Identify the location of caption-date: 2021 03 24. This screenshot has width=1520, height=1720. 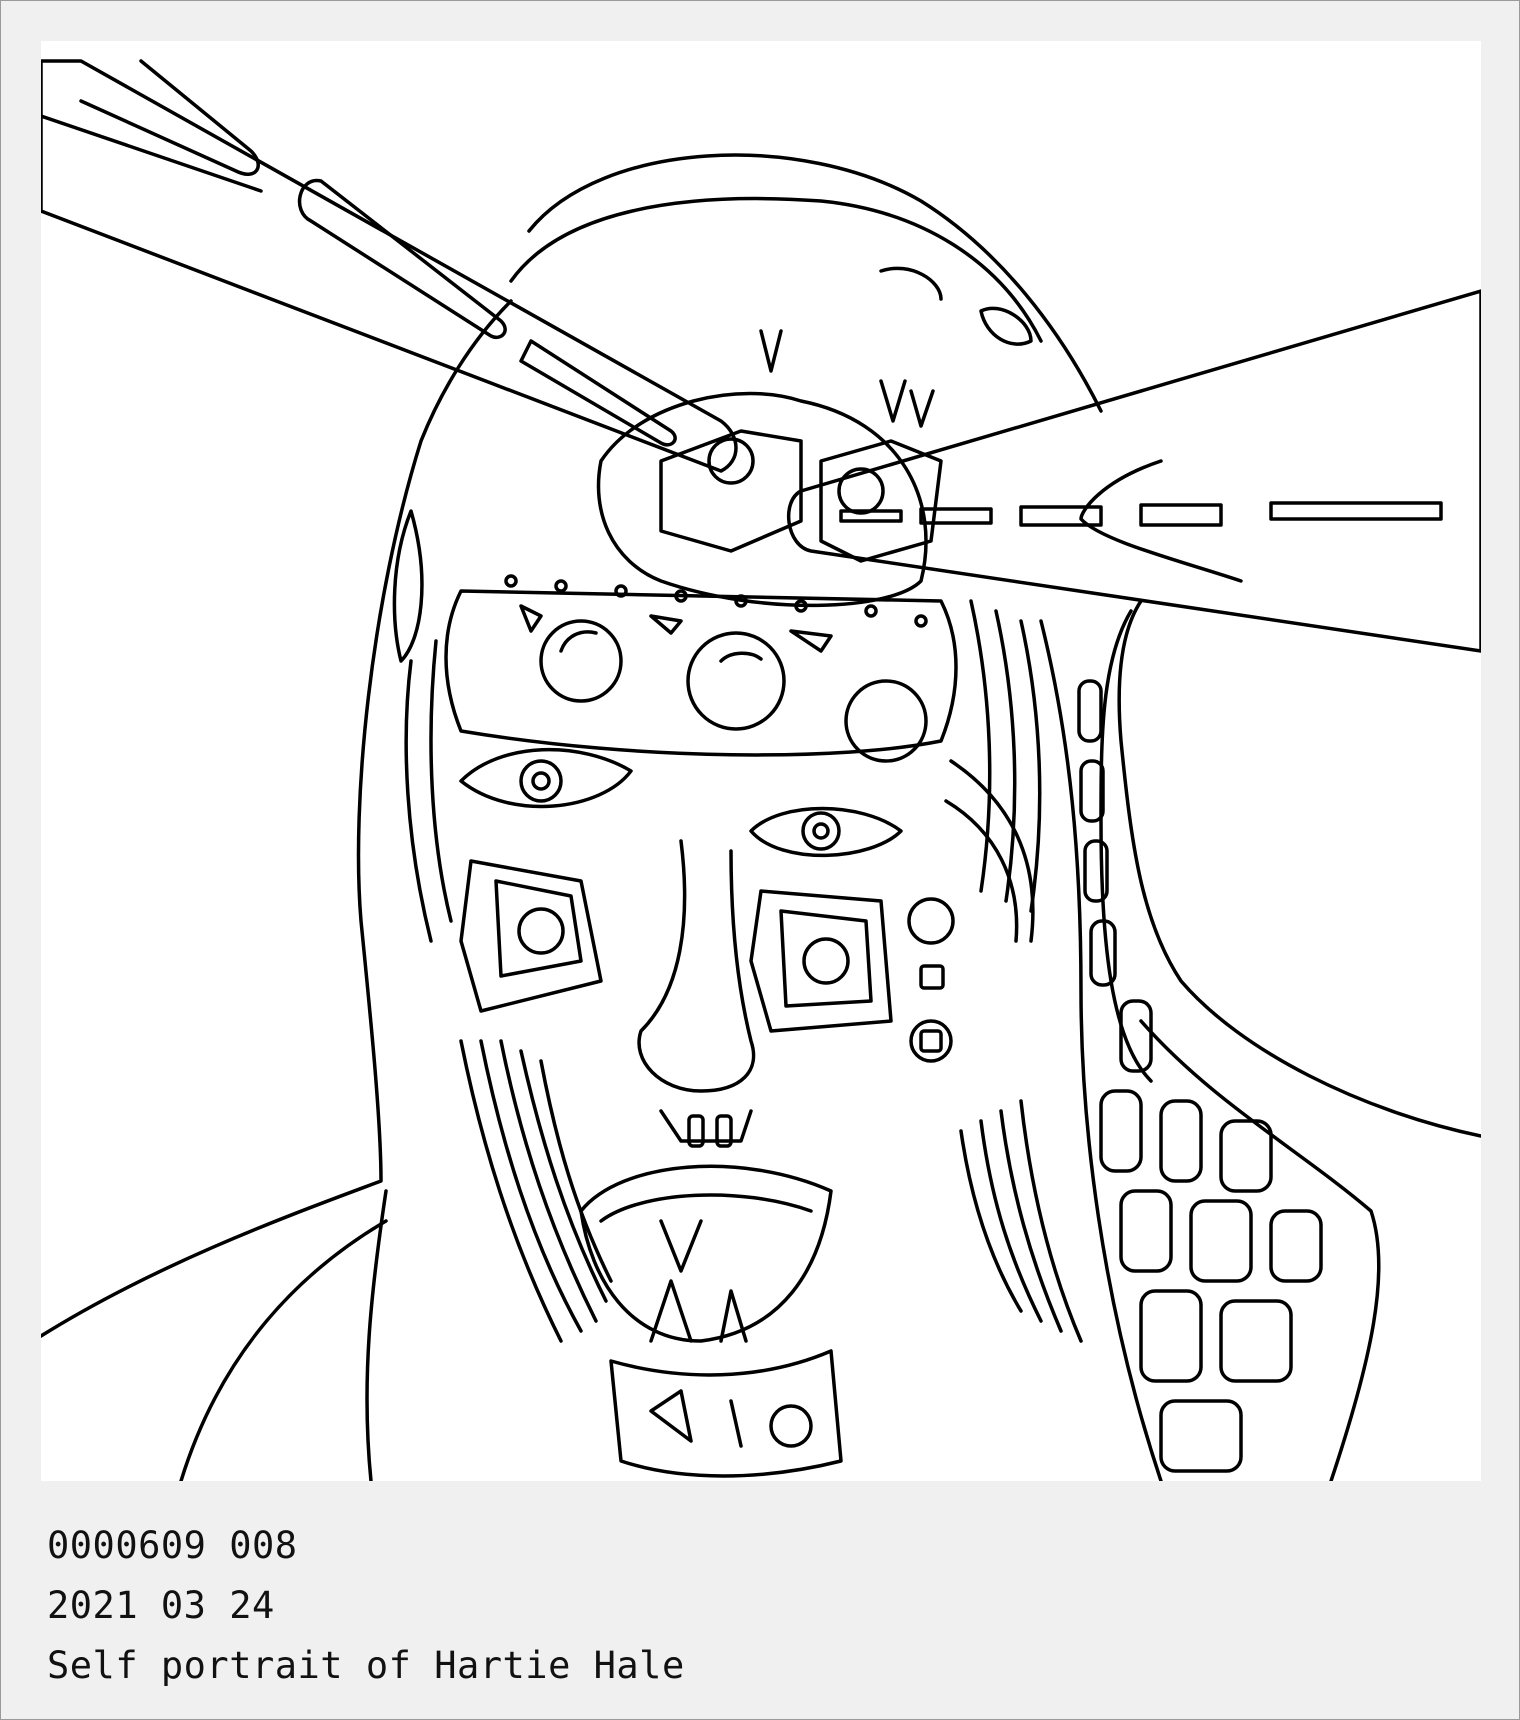
(161, 1605).